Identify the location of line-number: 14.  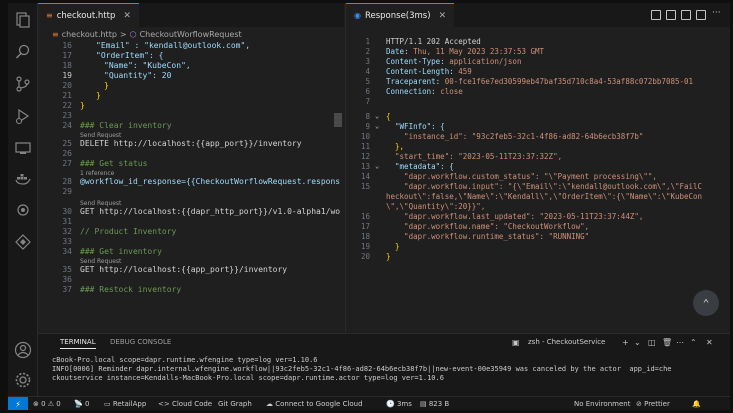
(365, 176).